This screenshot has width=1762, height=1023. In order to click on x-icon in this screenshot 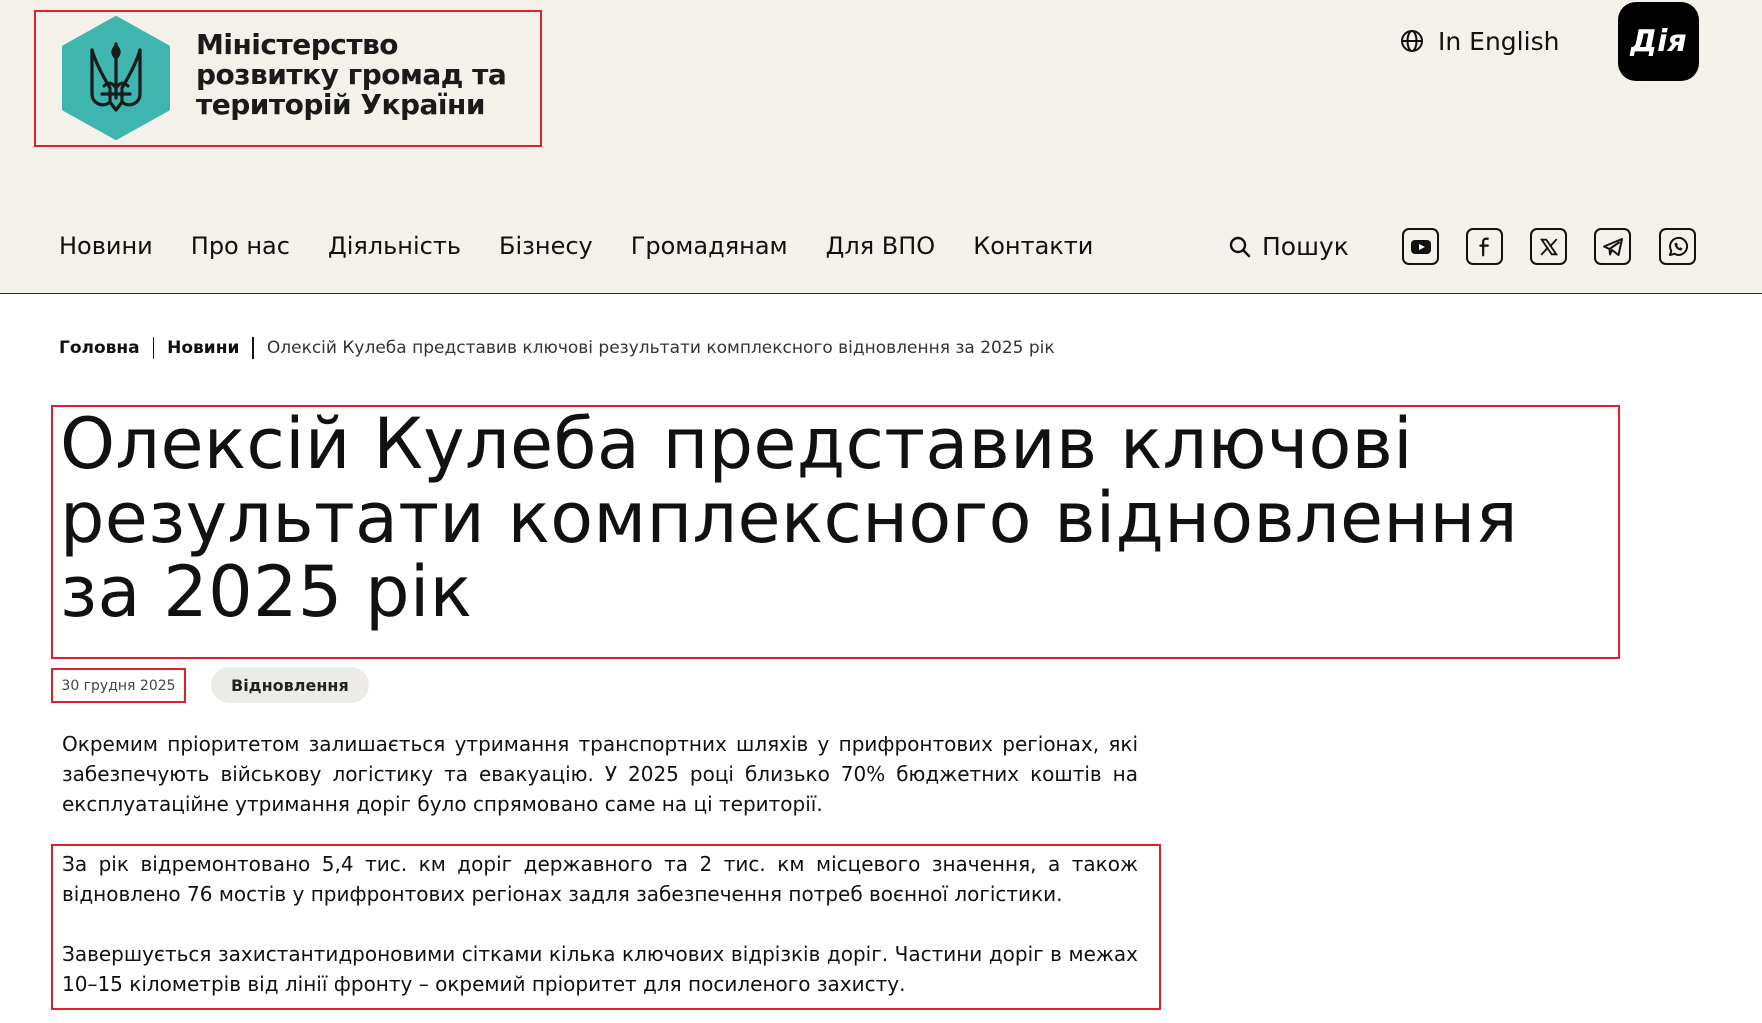, I will do `click(1548, 246)`.